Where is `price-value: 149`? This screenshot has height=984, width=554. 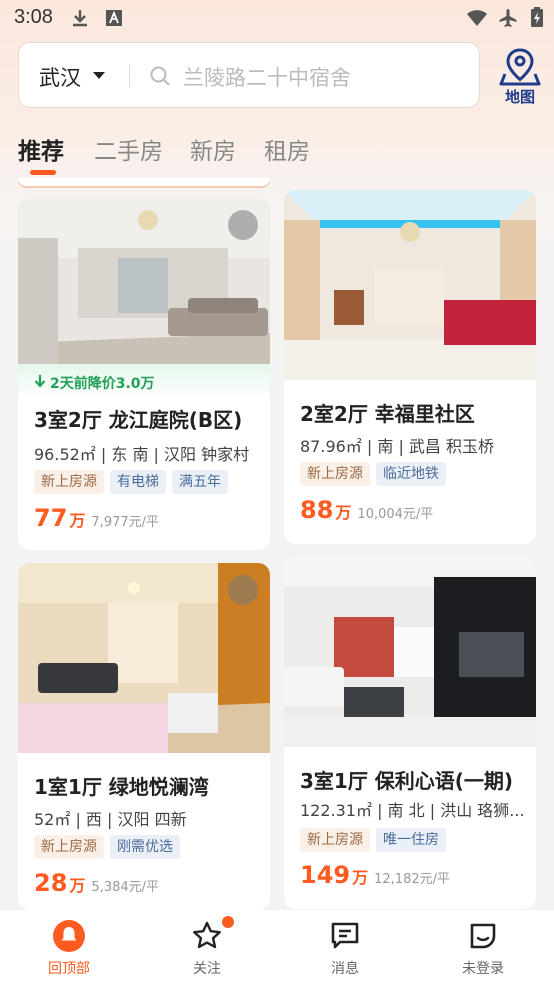
price-value: 149 is located at coordinates (325, 875).